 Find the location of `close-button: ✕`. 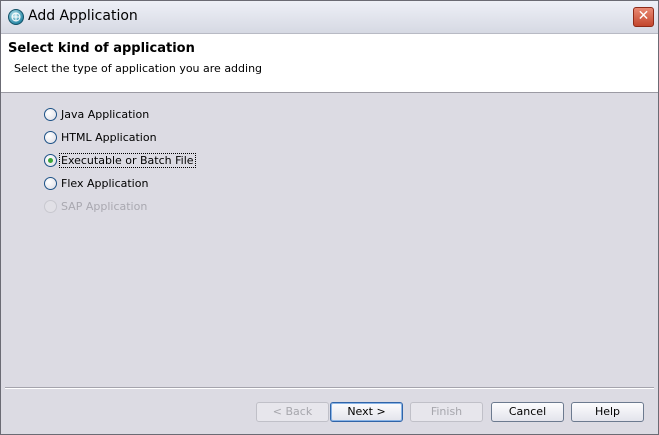

close-button: ✕ is located at coordinates (643, 17).